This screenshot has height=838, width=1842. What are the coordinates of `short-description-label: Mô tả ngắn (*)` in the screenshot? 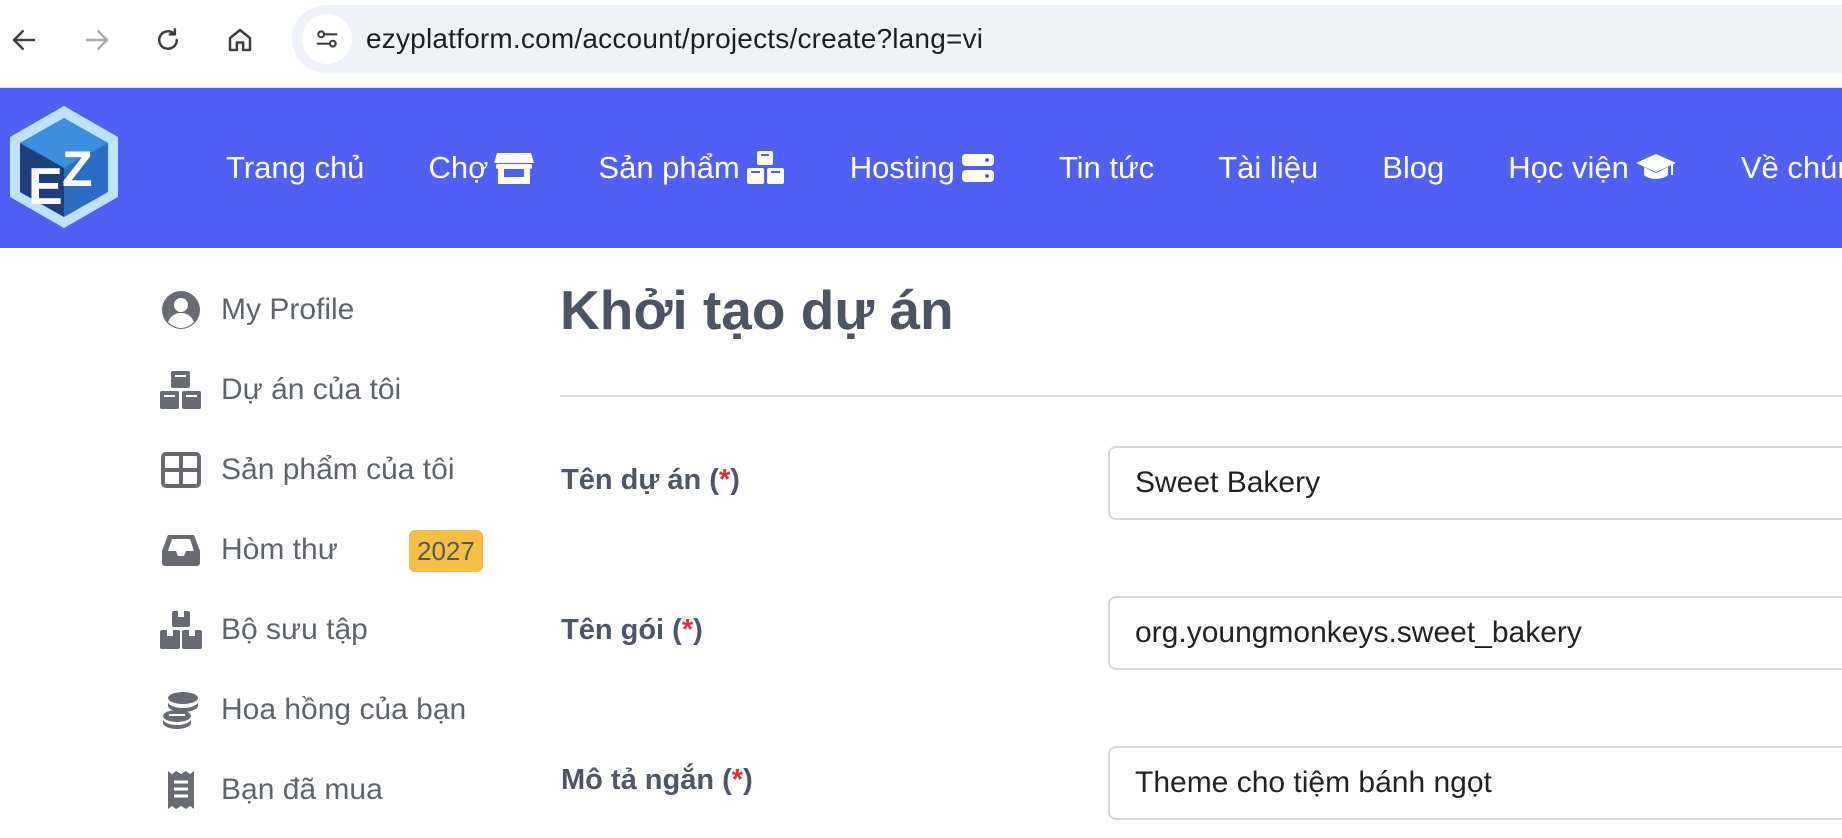 It's located at (657, 780).